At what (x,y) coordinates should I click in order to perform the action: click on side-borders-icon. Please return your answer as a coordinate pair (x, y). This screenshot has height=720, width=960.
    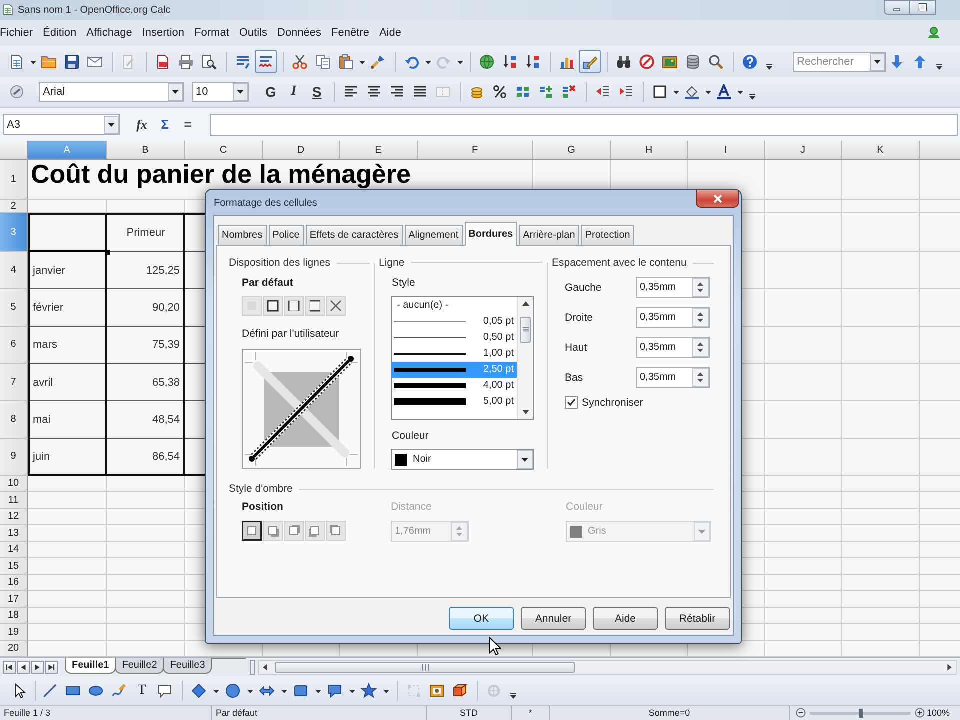
    Looking at the image, I should click on (294, 306).